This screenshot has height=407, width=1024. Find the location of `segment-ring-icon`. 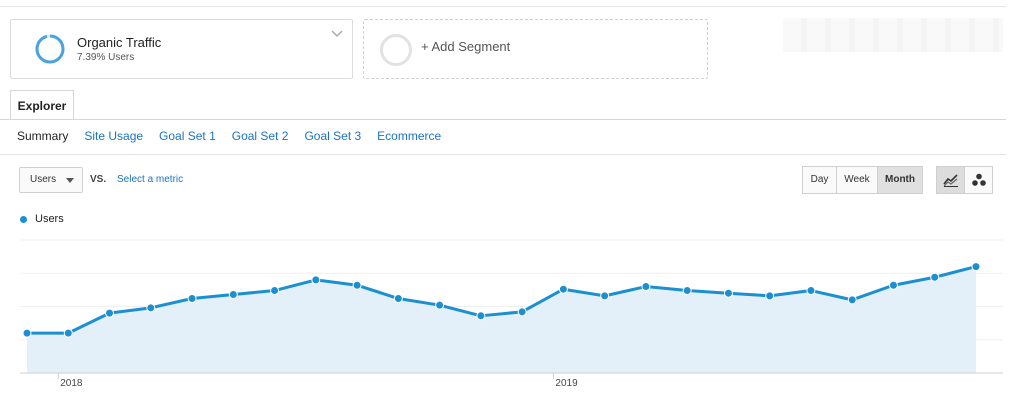

segment-ring-icon is located at coordinates (50, 49).